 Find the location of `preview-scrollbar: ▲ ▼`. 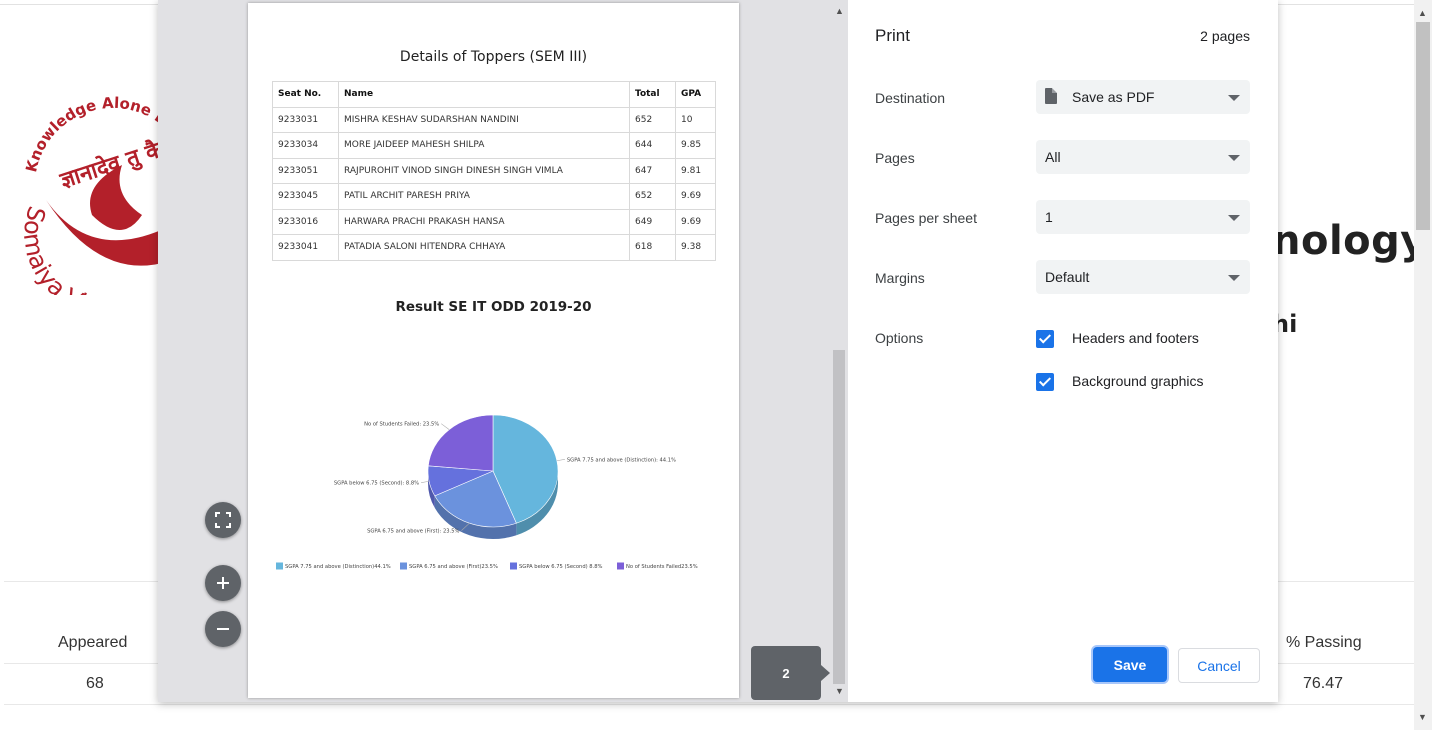

preview-scrollbar: ▲ ▼ is located at coordinates (839, 351).